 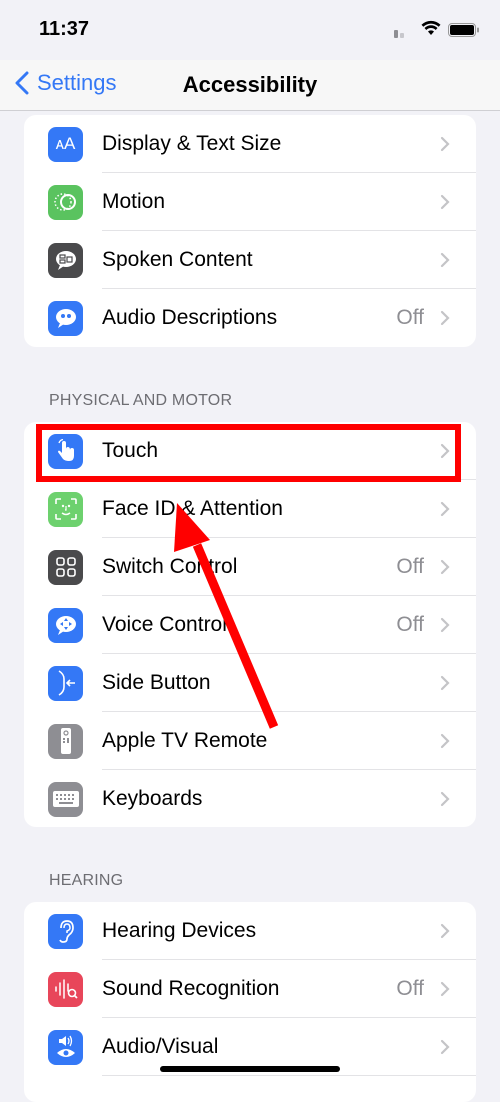 I want to click on annotation-arrow, so click(x=226, y=616).